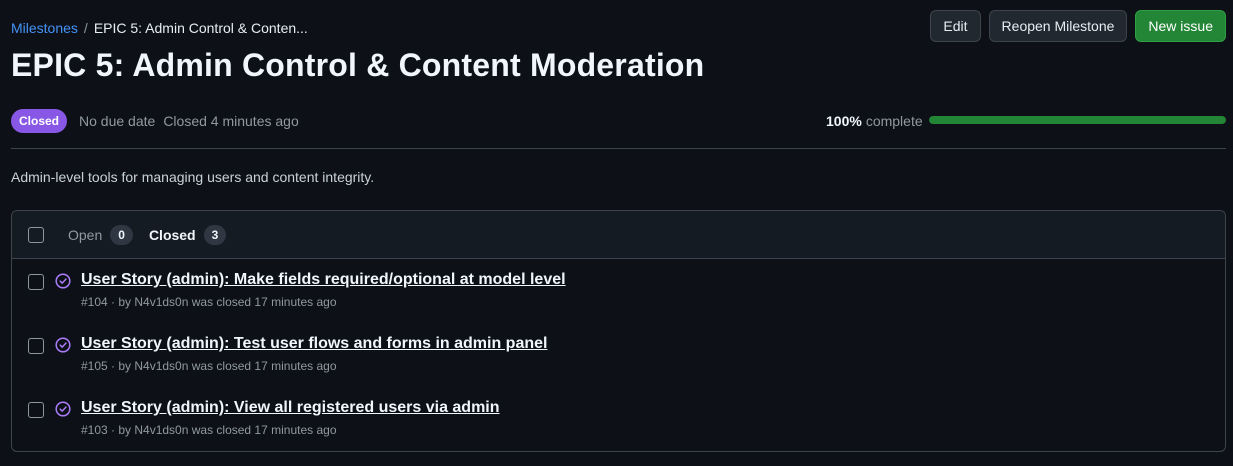  I want to click on select-all-checkbox, so click(36, 234).